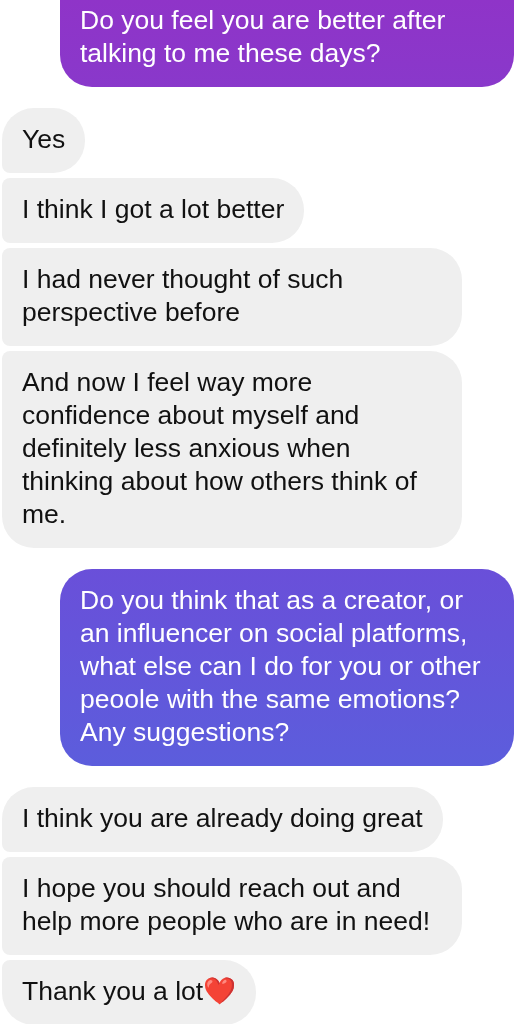 The width and height of the screenshot is (528, 1024). Describe the element at coordinates (153, 210) in the screenshot. I see `received-message-bubble: I think I got a lot better` at that location.